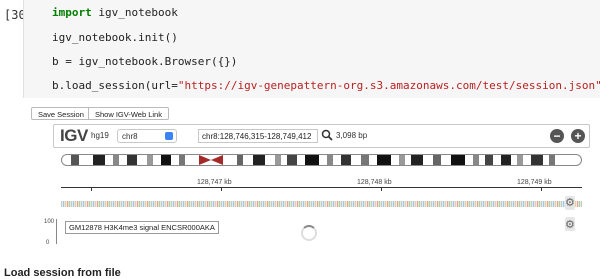  What do you see at coordinates (100, 135) in the screenshot?
I see `genome-label: hg19` at bounding box center [100, 135].